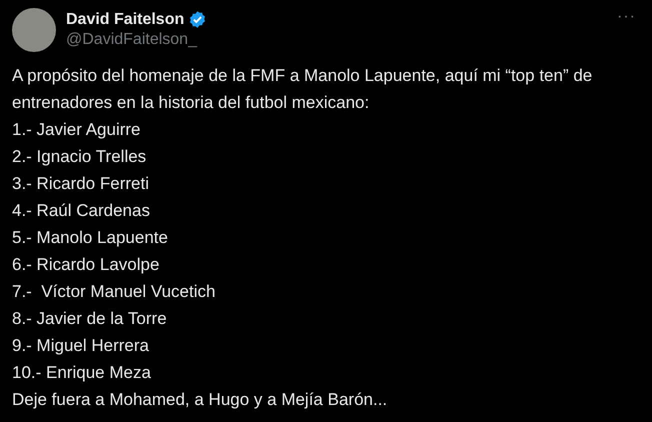 The image size is (652, 422). What do you see at coordinates (80, 157) in the screenshot?
I see `ranking-line: 2.- Ignacio Trelles` at bounding box center [80, 157].